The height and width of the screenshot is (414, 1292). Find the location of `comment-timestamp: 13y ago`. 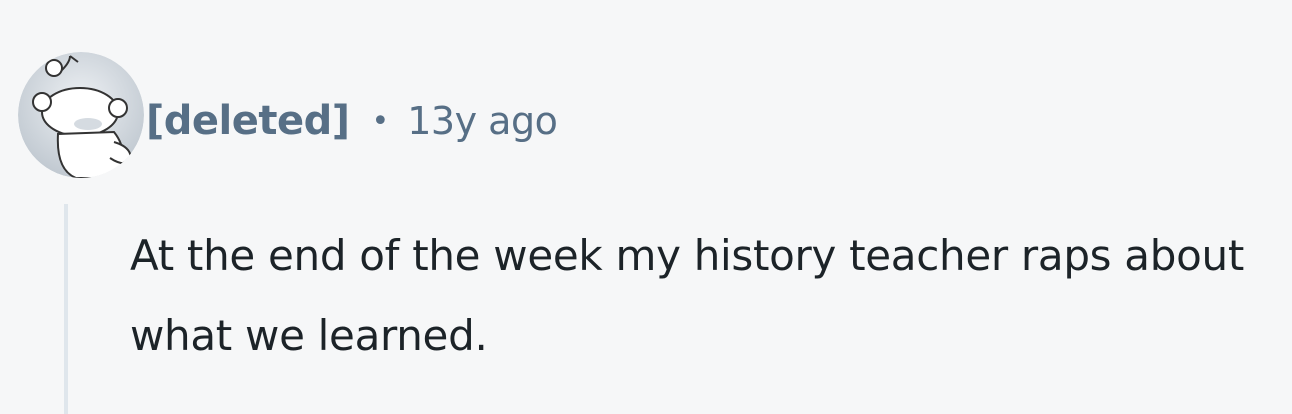

comment-timestamp: 13y ago is located at coordinates (482, 121).